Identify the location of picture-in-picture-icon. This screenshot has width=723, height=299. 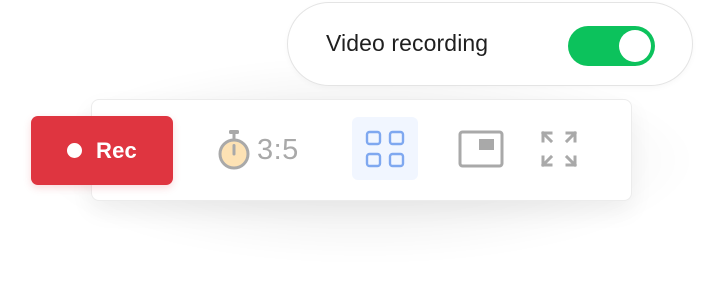
(481, 149).